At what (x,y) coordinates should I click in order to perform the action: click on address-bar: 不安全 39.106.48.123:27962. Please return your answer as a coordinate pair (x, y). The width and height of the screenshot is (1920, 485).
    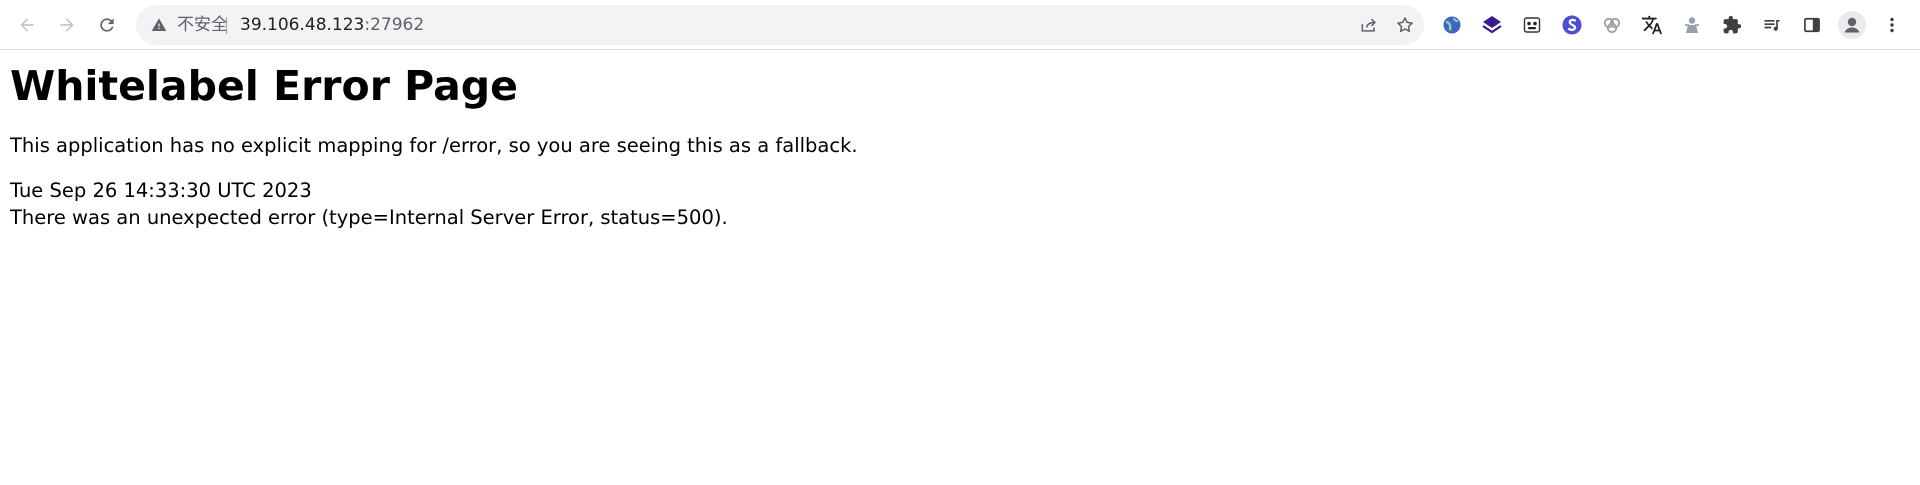
    Looking at the image, I should click on (780, 25).